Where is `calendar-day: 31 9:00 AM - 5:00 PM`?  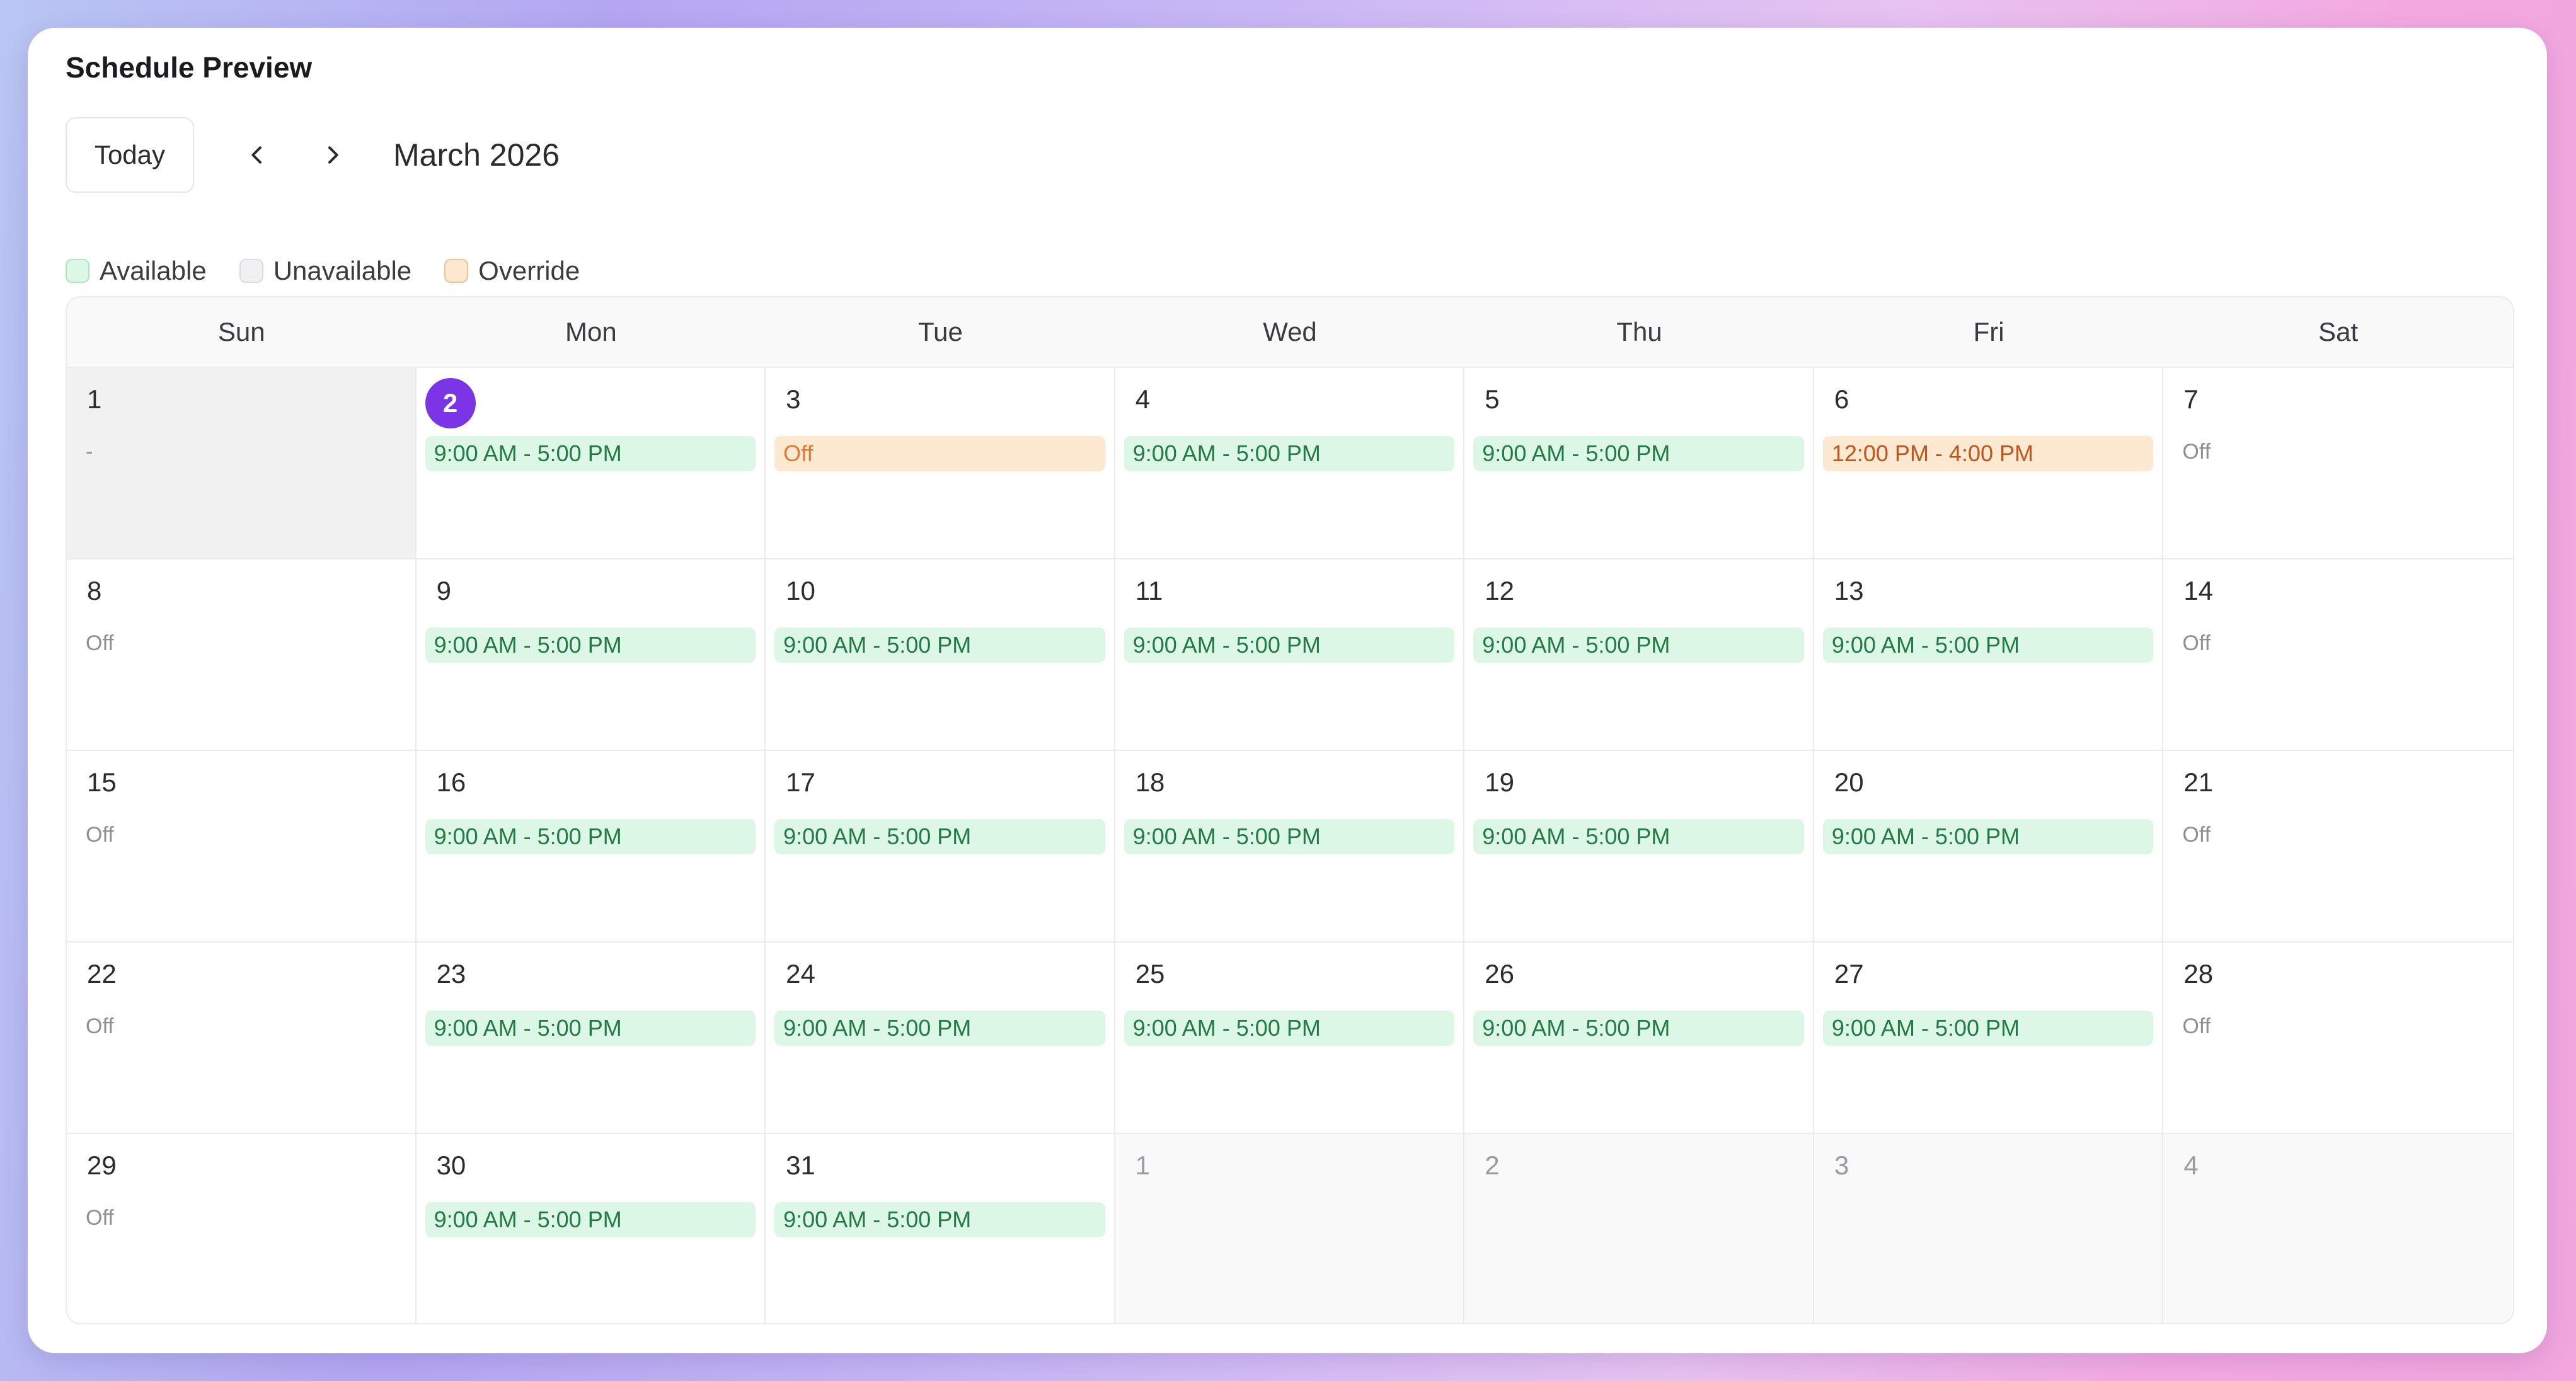 calendar-day: 31 9:00 AM - 5:00 PM is located at coordinates (940, 1228).